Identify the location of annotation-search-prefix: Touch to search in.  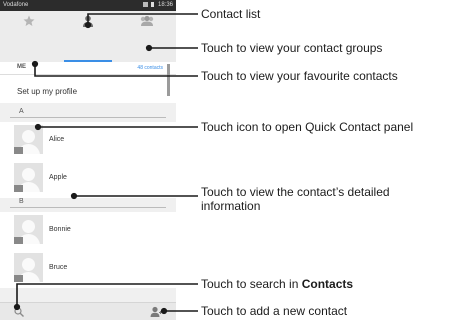
(251, 284).